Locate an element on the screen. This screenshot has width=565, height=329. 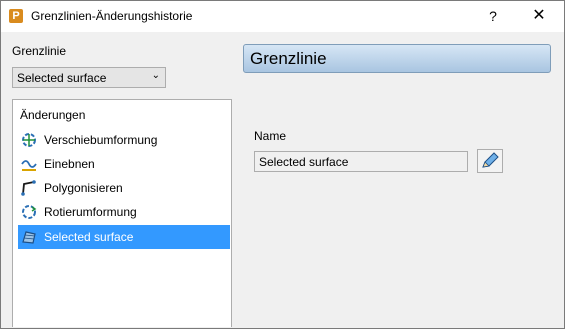
close-button: ✕ is located at coordinates (539, 16).